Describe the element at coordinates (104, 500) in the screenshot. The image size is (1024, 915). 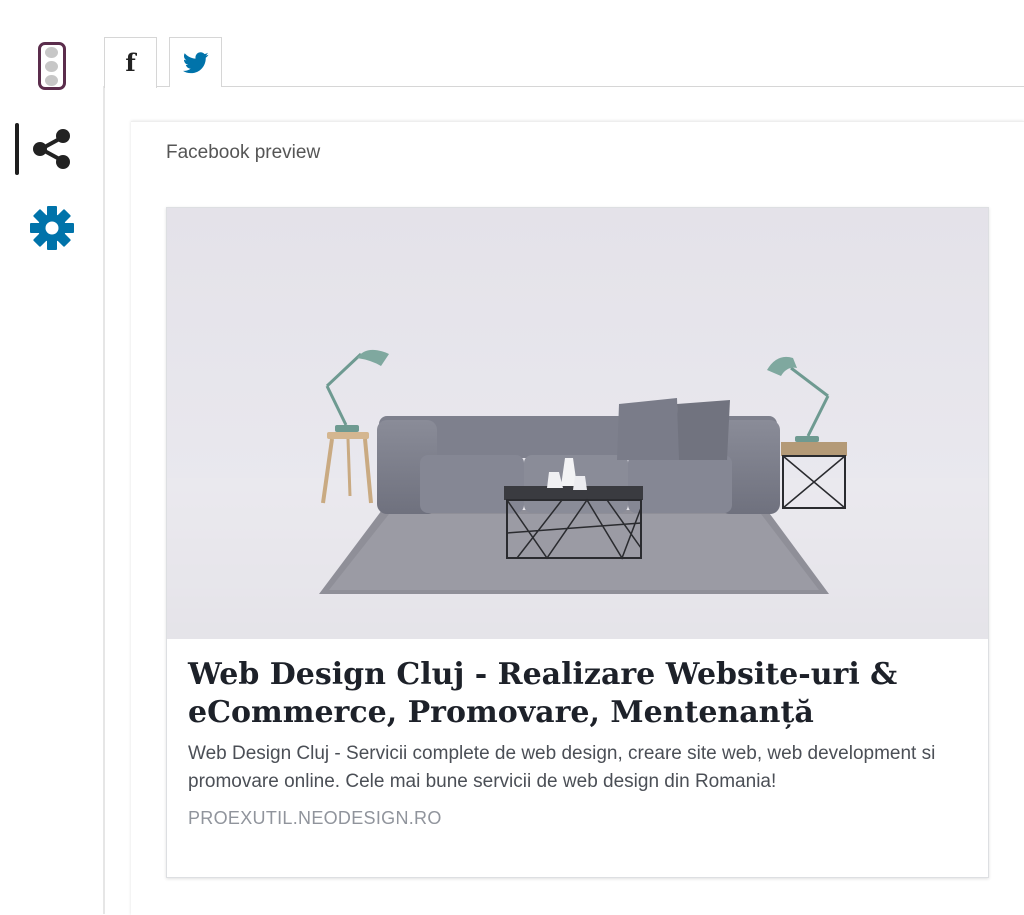
I see `metabox-divider` at that location.